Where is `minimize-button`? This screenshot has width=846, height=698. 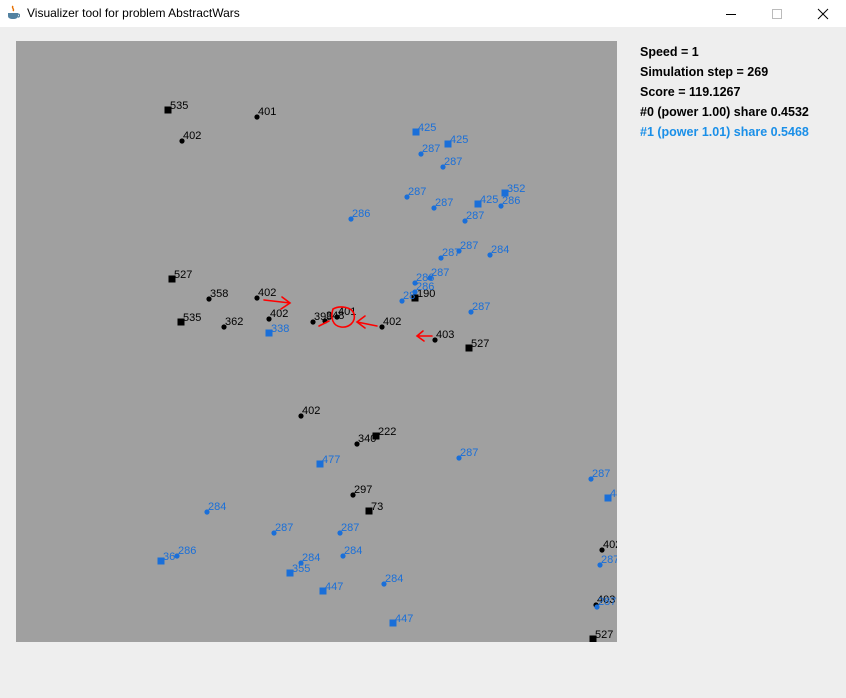
minimize-button is located at coordinates (731, 13).